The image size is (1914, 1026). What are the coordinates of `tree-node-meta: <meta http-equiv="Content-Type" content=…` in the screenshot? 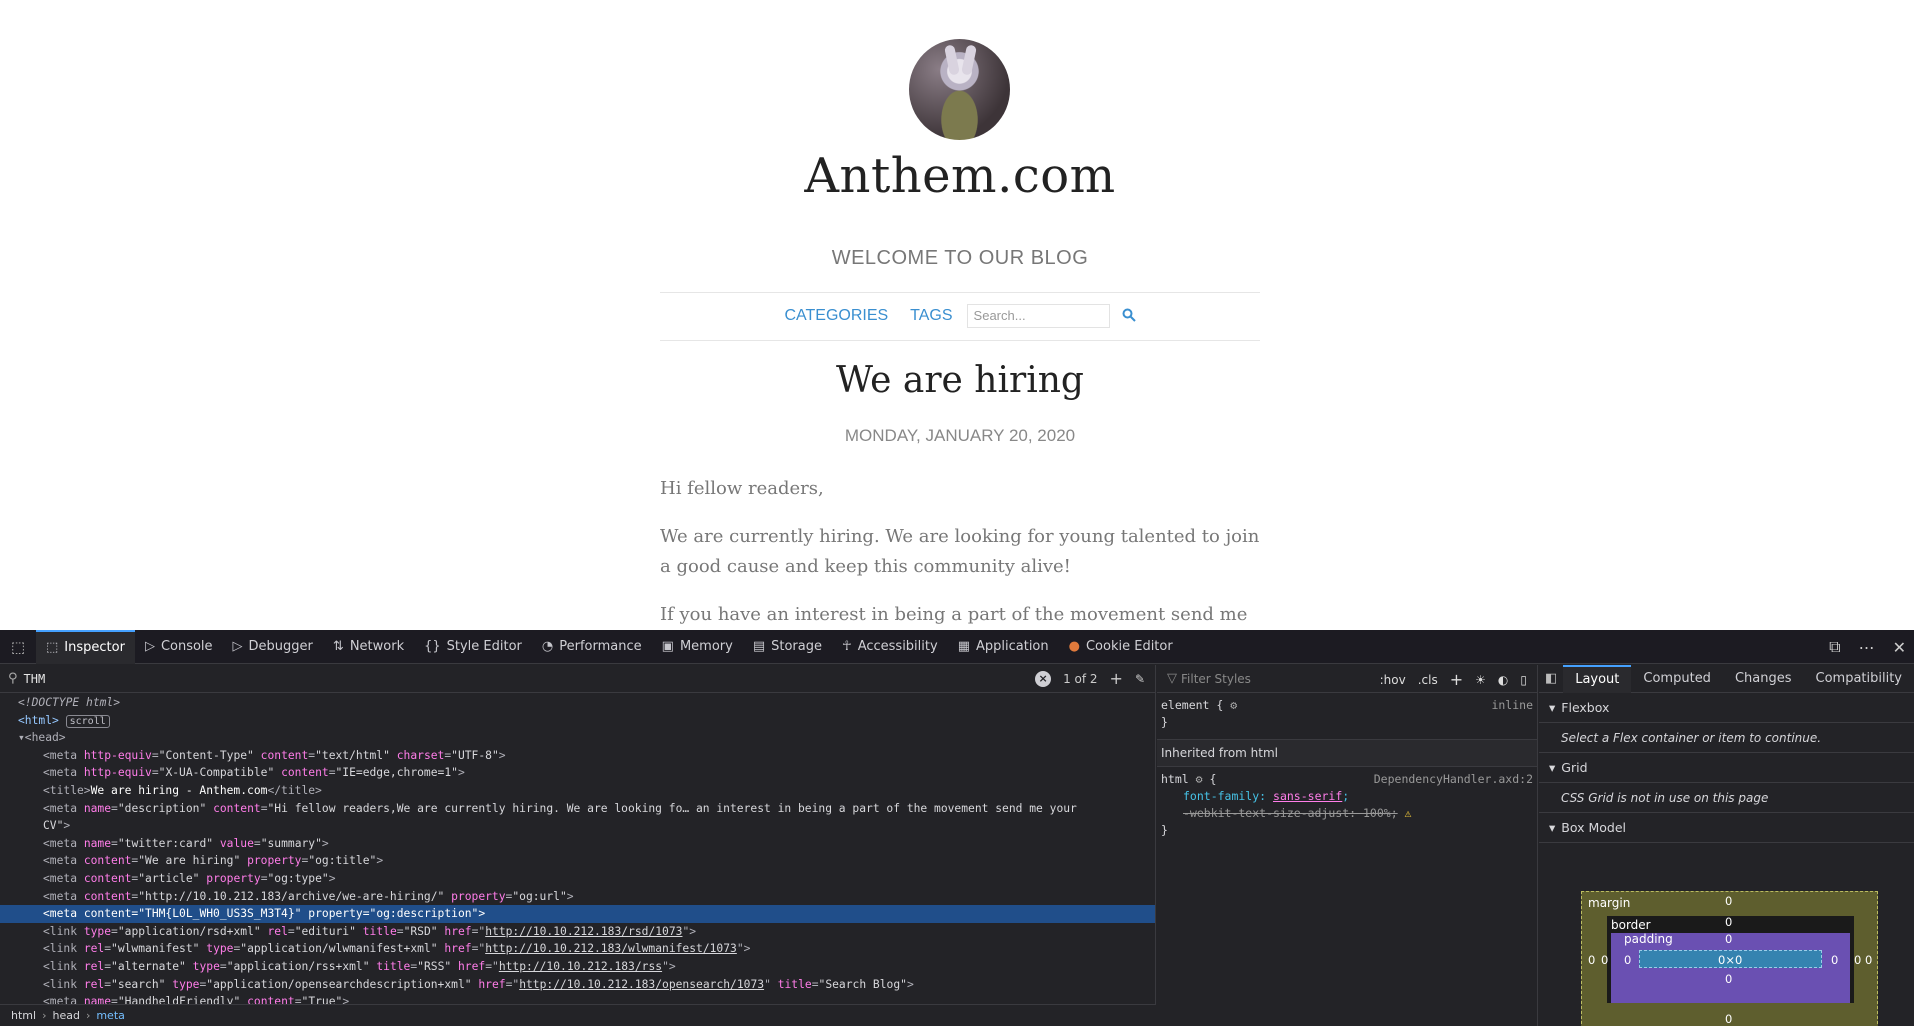 It's located at (577, 756).